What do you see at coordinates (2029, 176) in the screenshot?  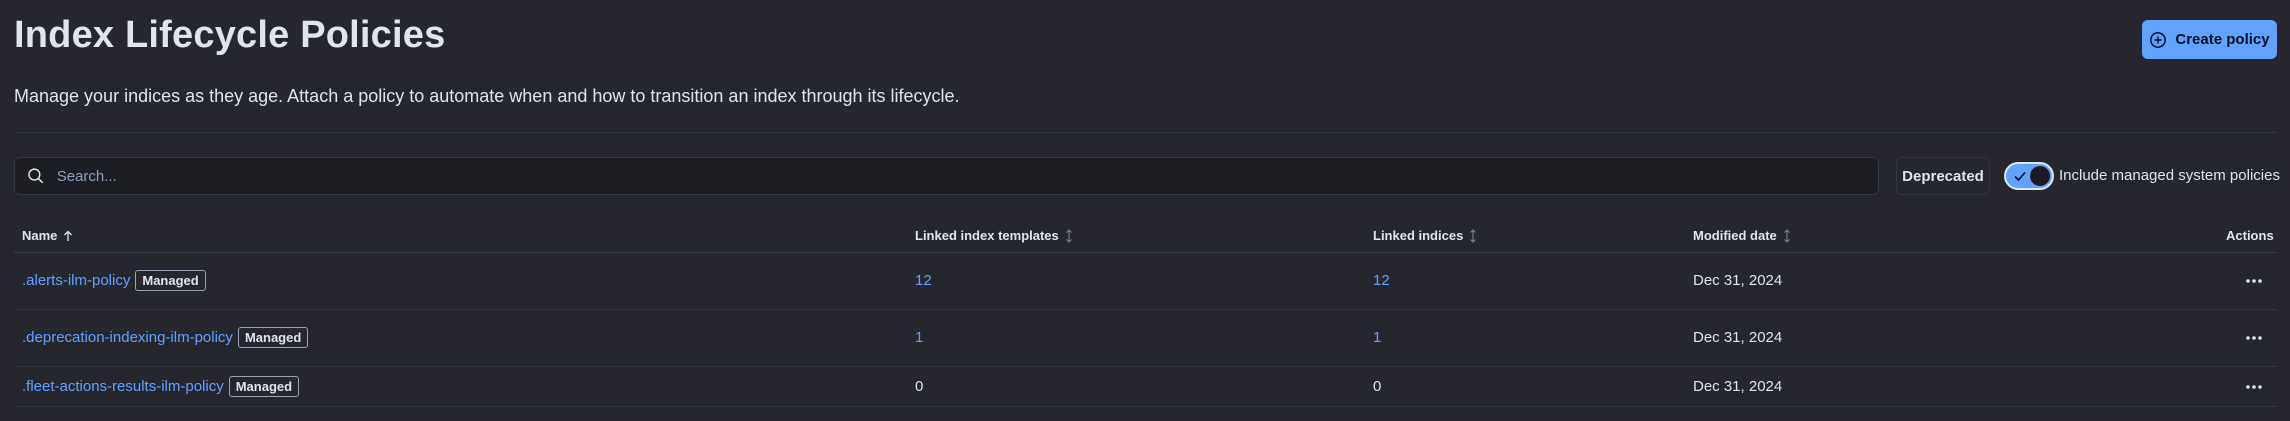 I see `managed-policies-toggle` at bounding box center [2029, 176].